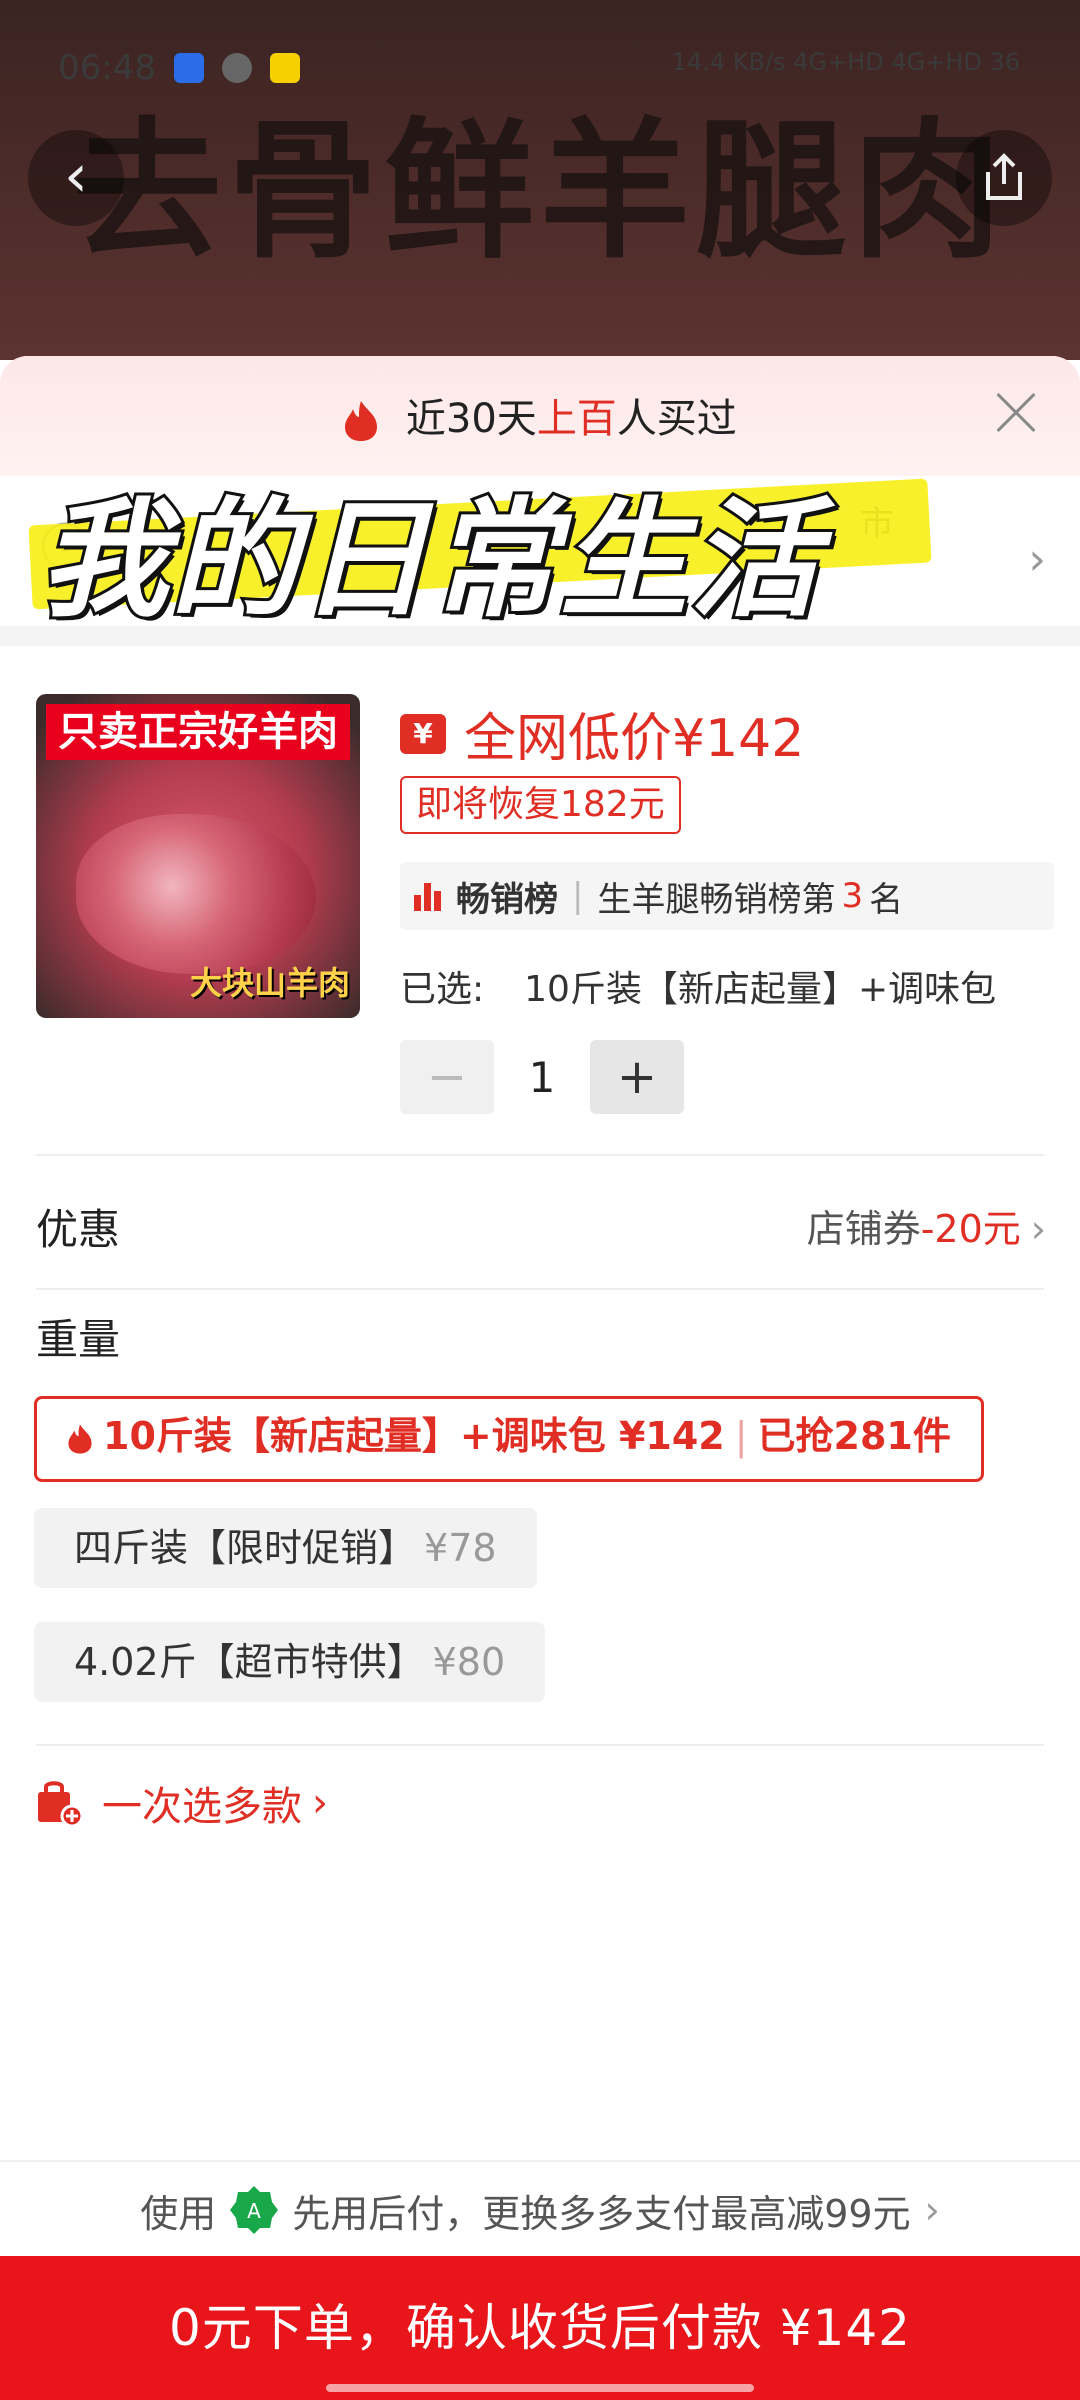  Describe the element at coordinates (269, 983) in the screenshot. I see `thumbnail-bottom-tag: 大块山羊肉` at that location.